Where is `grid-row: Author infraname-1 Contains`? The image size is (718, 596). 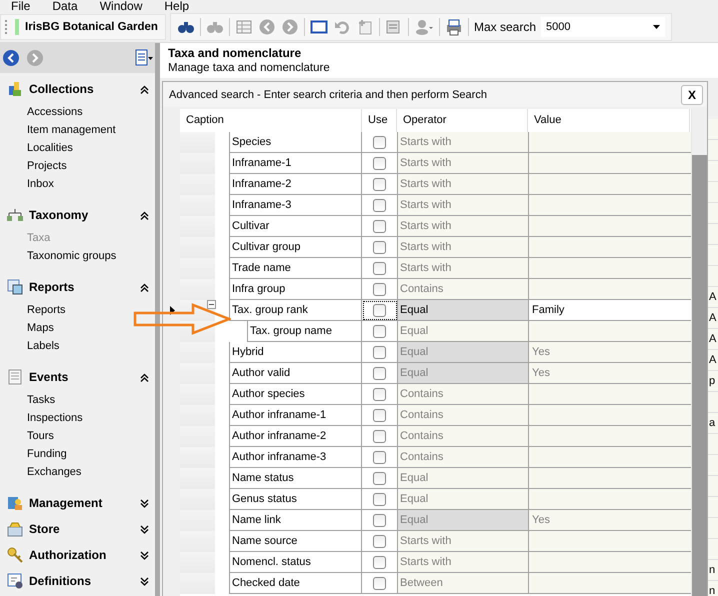 grid-row: Author infraname-1 Contains is located at coordinates (435, 415).